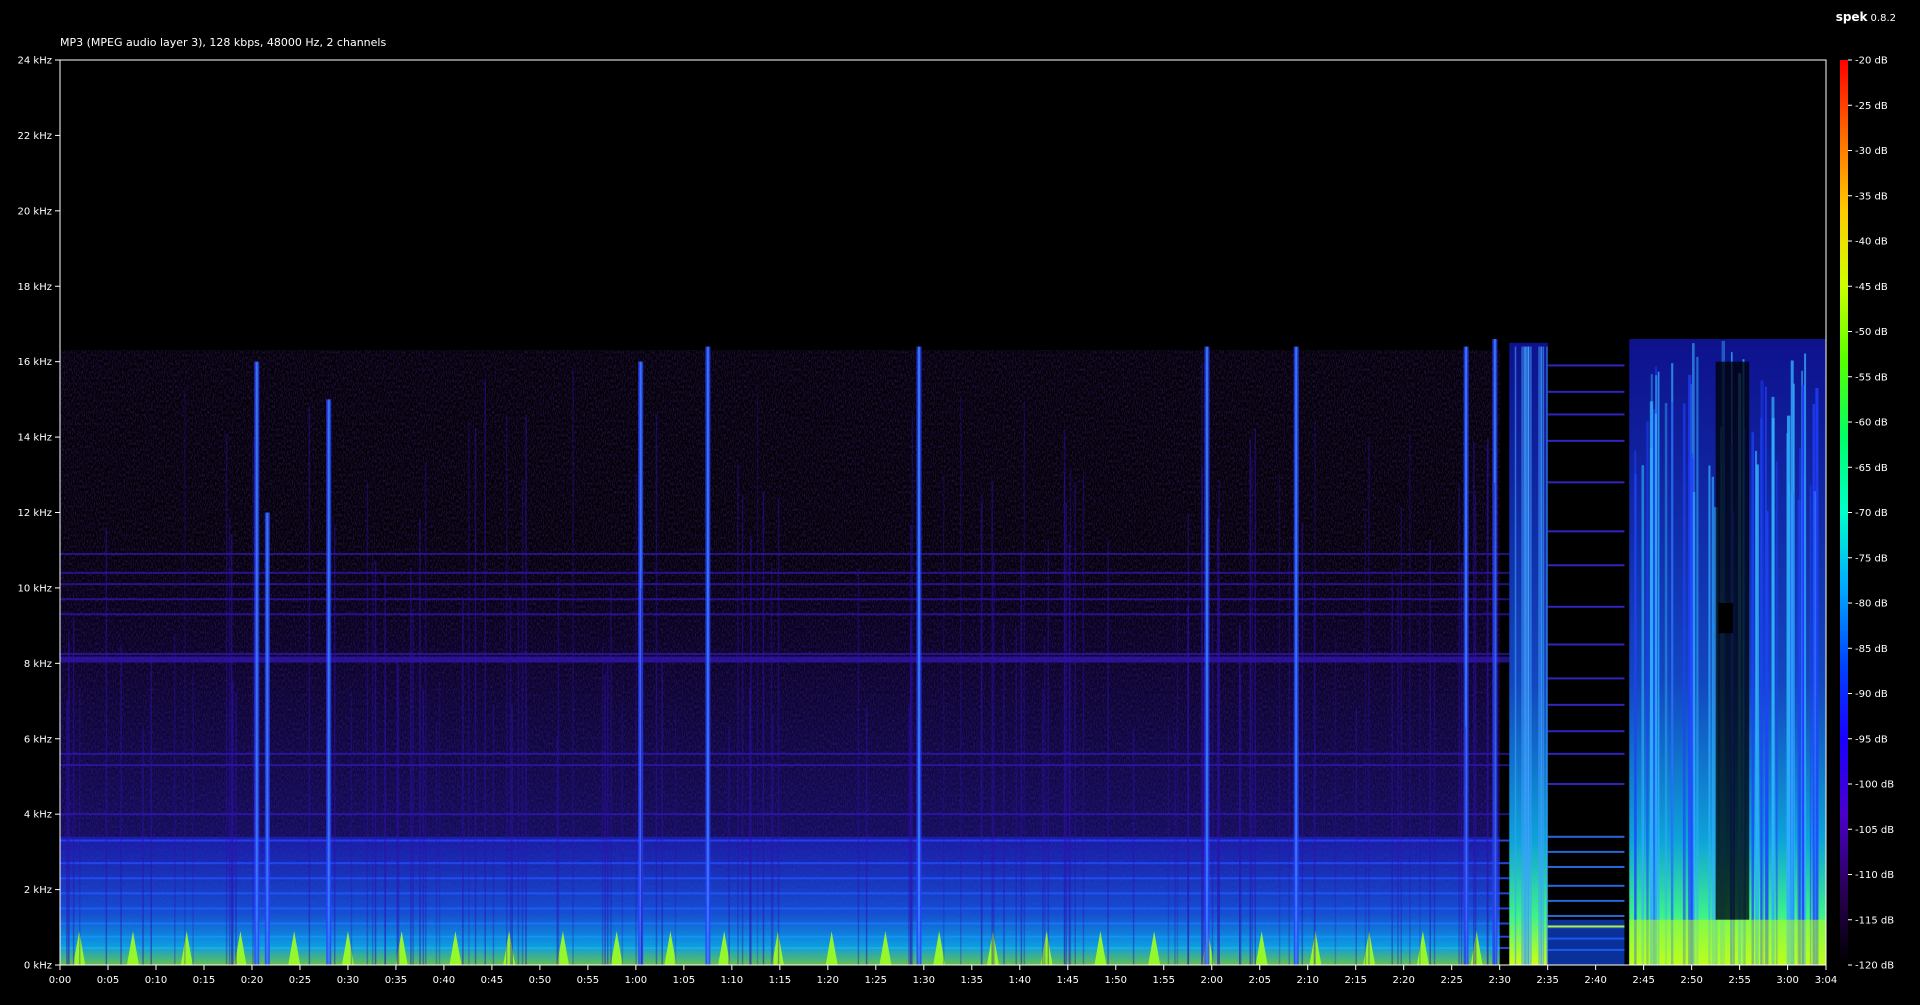 The image size is (1920, 1005). What do you see at coordinates (1212, 980) in the screenshot?
I see `time-tick-label: 2:00` at bounding box center [1212, 980].